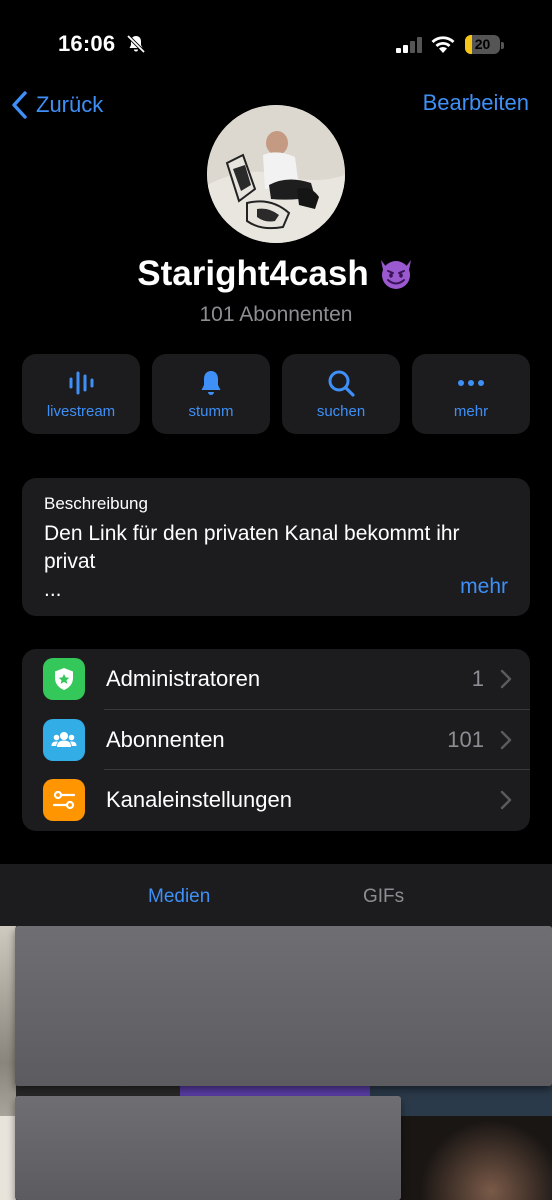  Describe the element at coordinates (471, 383) in the screenshot. I see `more-dots-icon` at that location.